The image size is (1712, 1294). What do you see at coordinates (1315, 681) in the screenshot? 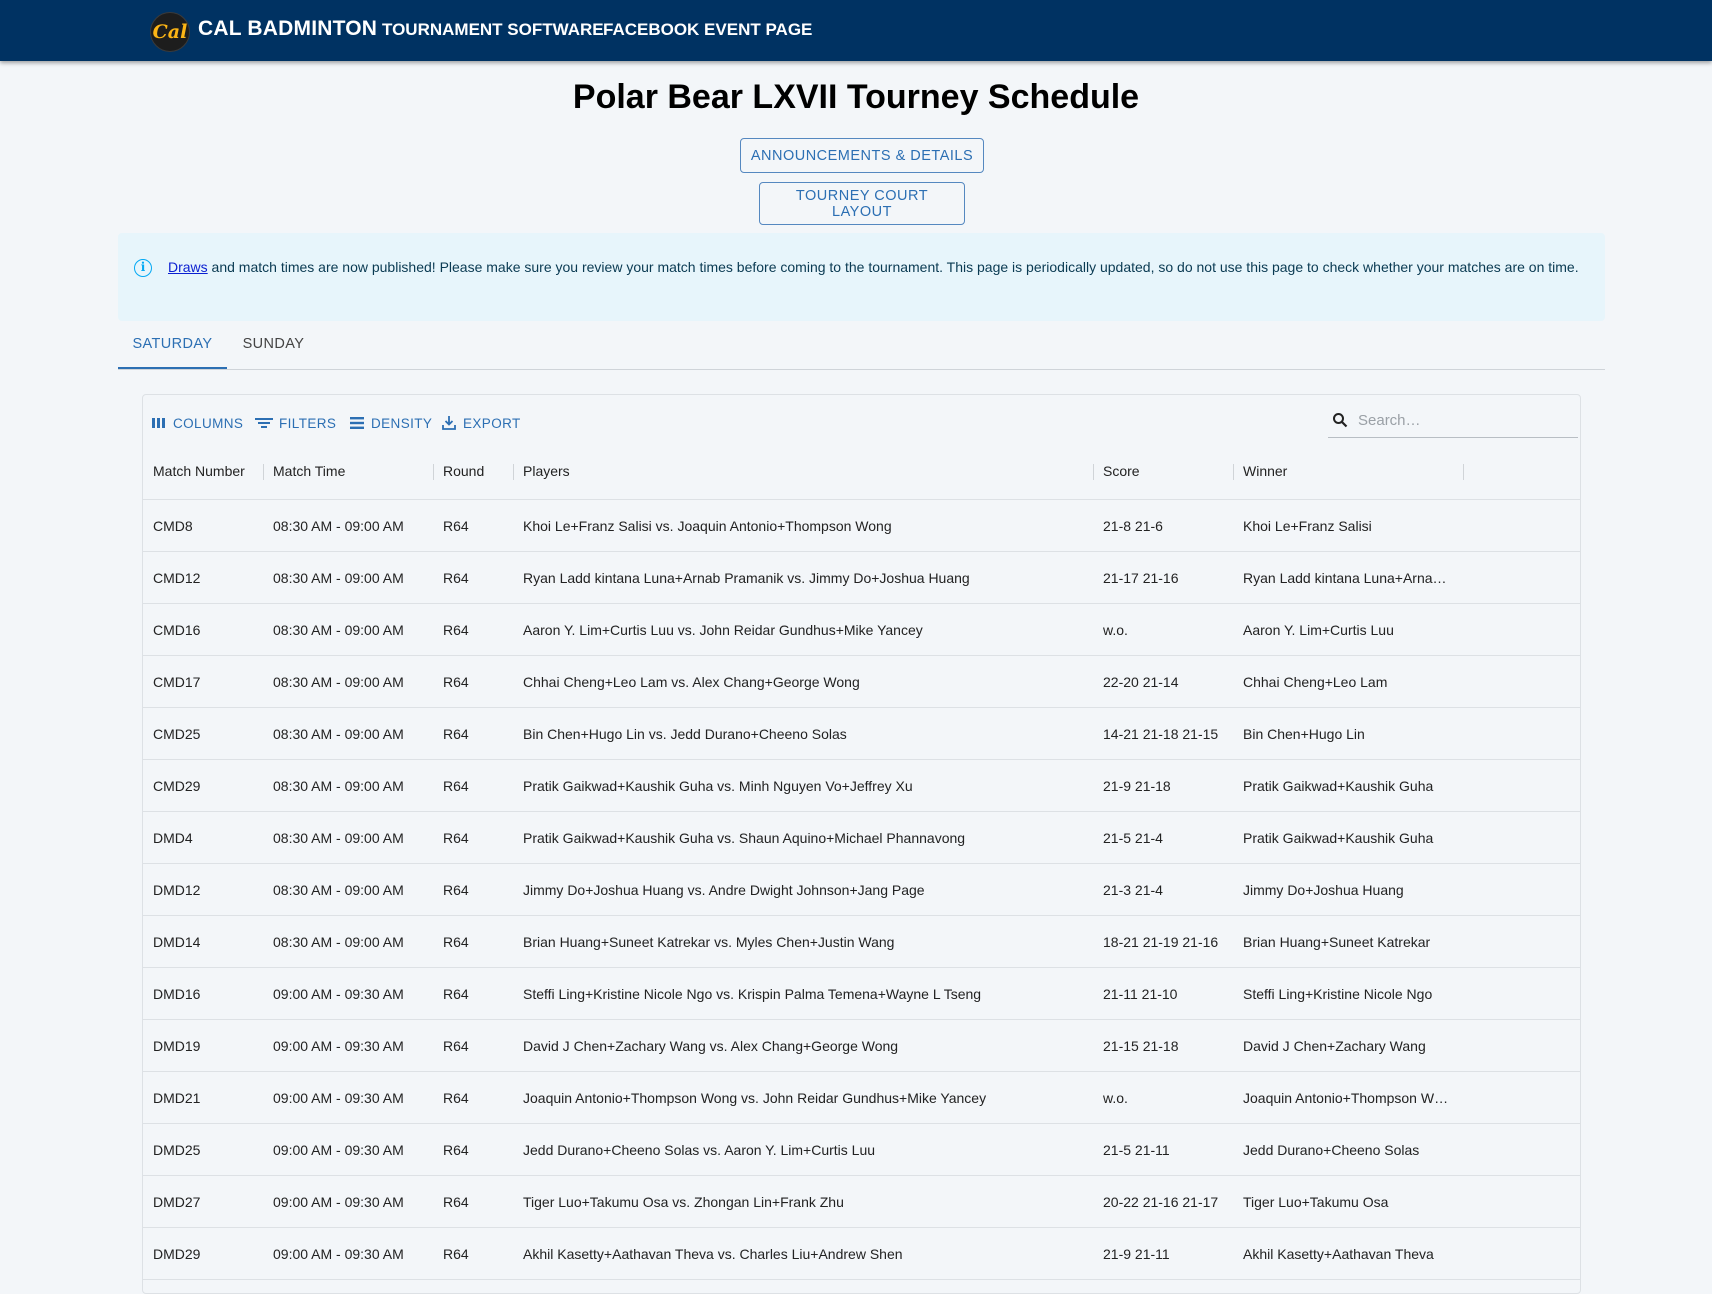
I see `cell-winner: Chhai Cheng+Leo Lam` at bounding box center [1315, 681].